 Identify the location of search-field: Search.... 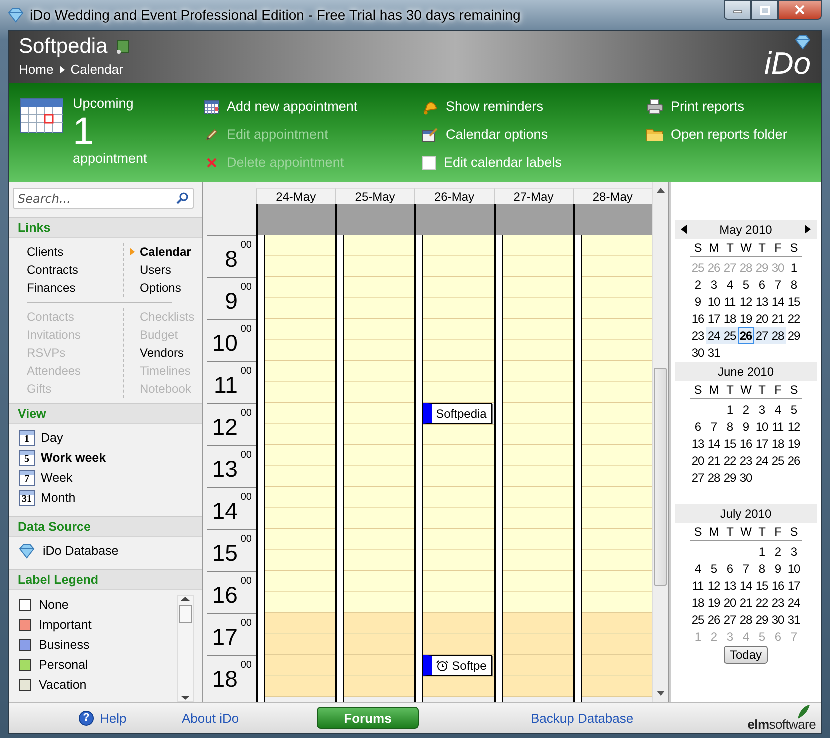
(103, 199).